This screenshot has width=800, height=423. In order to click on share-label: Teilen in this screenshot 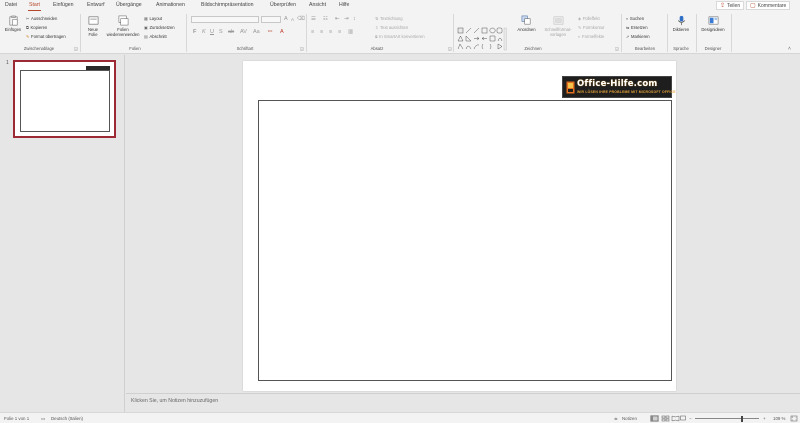, I will do `click(734, 5)`.